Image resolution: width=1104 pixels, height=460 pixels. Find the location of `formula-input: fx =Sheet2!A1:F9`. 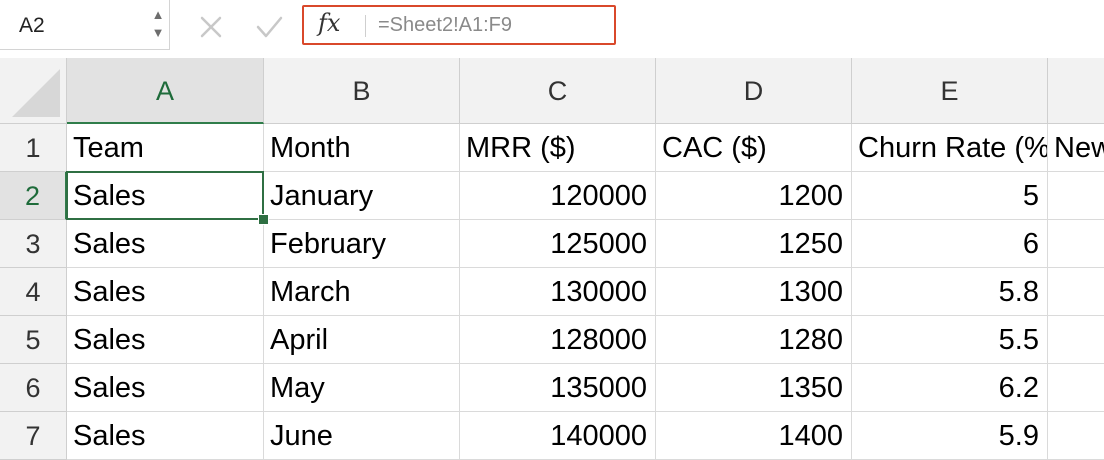

formula-input: fx =Sheet2!A1:F9 is located at coordinates (459, 25).